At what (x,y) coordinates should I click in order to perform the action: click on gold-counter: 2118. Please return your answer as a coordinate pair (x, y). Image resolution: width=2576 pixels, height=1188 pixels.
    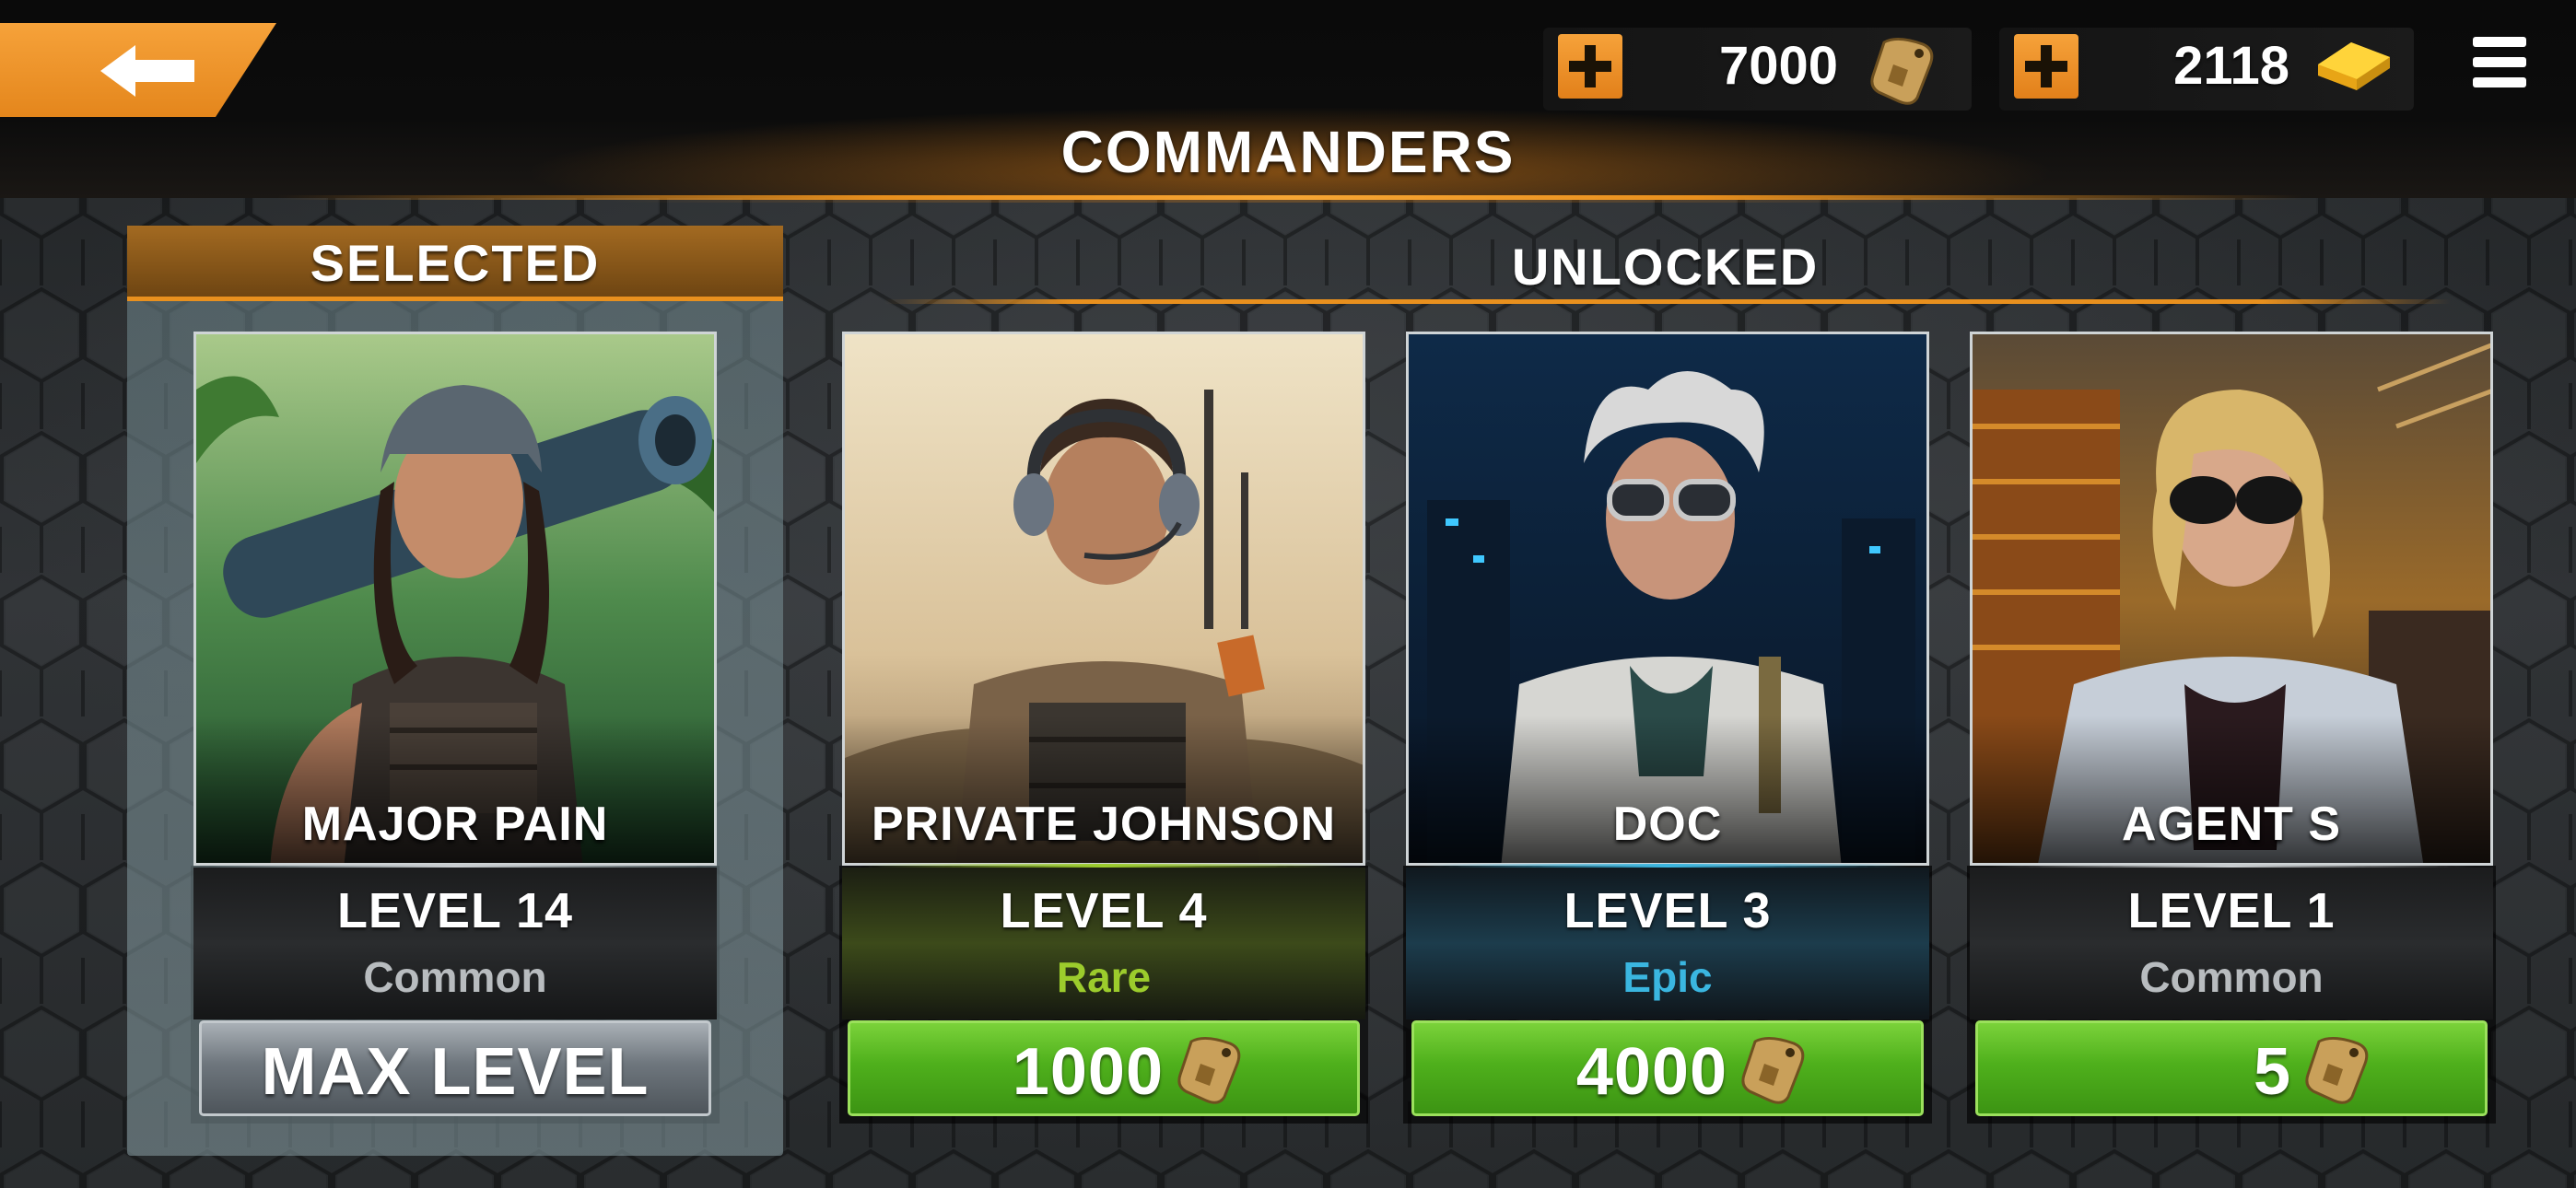
    Looking at the image, I should click on (2206, 69).